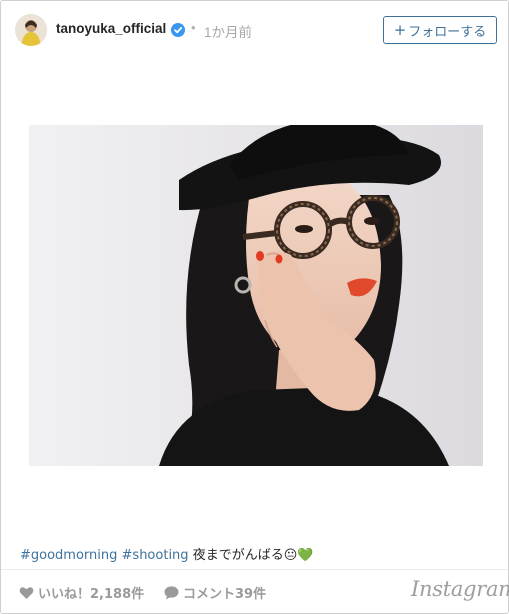  What do you see at coordinates (26, 592) in the screenshot?
I see `heart-icon` at bounding box center [26, 592].